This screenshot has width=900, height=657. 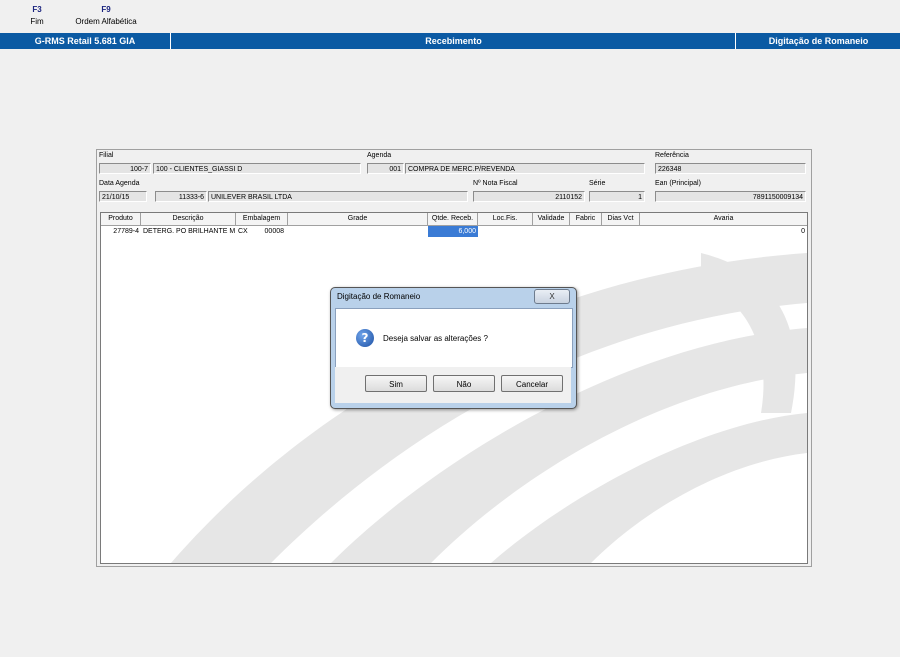 What do you see at coordinates (37, 9) in the screenshot?
I see `f3-key: F3` at bounding box center [37, 9].